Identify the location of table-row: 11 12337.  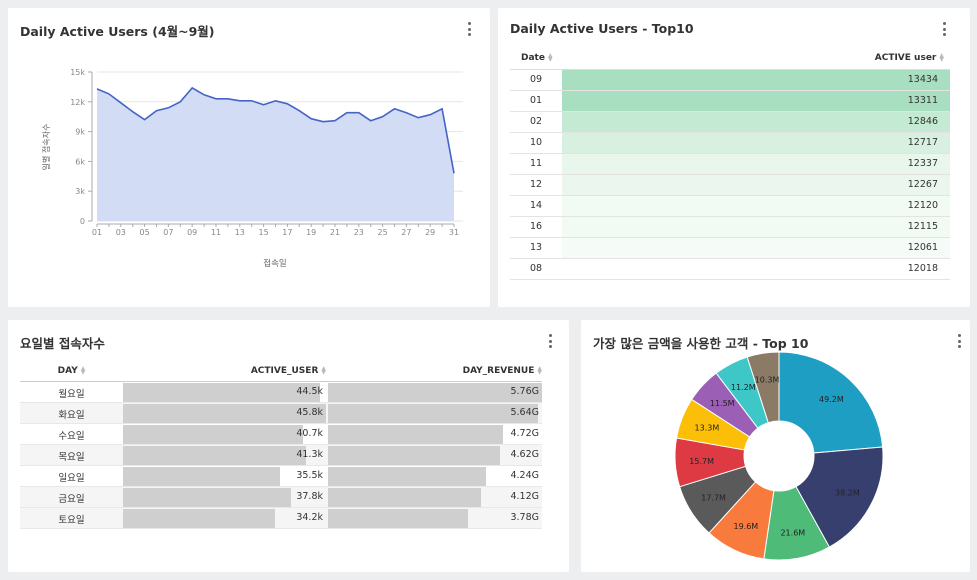
(730, 164).